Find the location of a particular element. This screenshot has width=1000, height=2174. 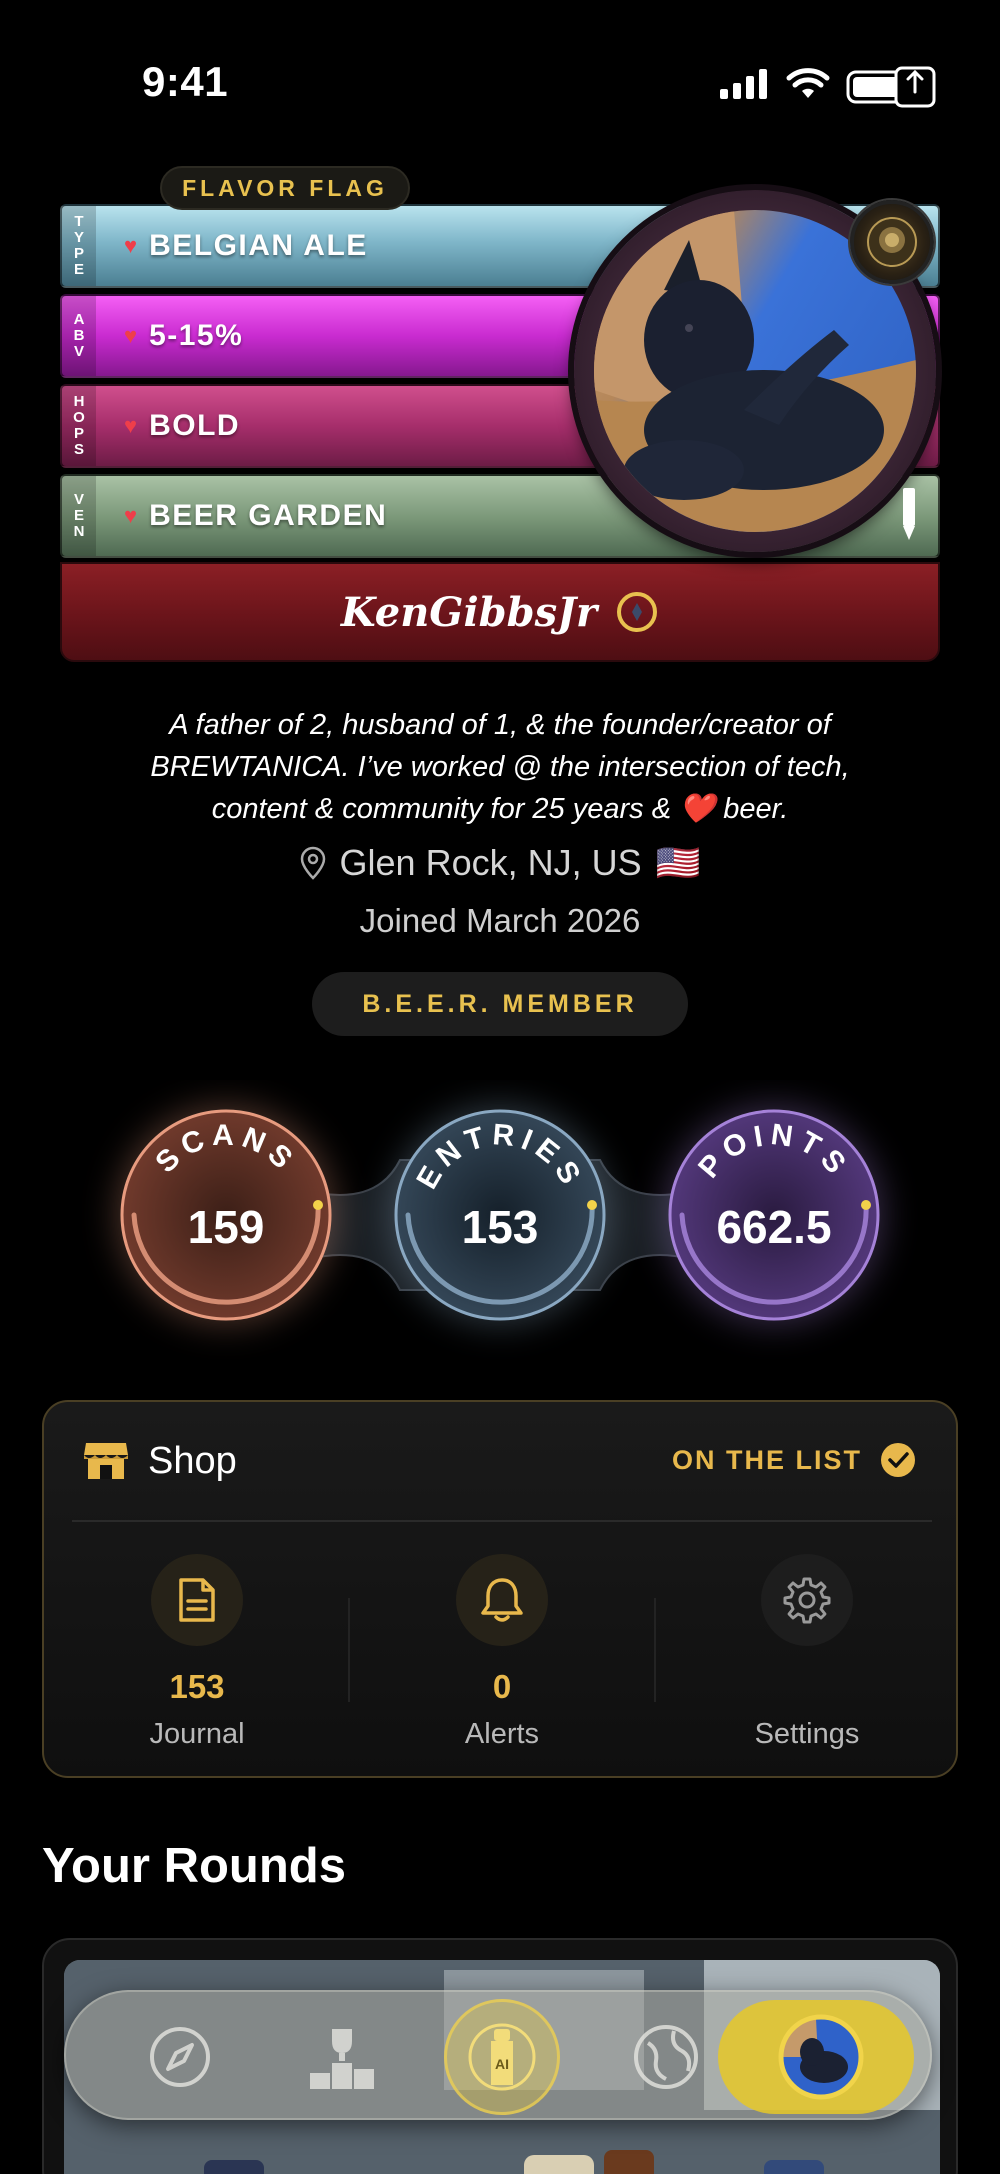

journal-item: 153 Journal is located at coordinates (197, 1654).